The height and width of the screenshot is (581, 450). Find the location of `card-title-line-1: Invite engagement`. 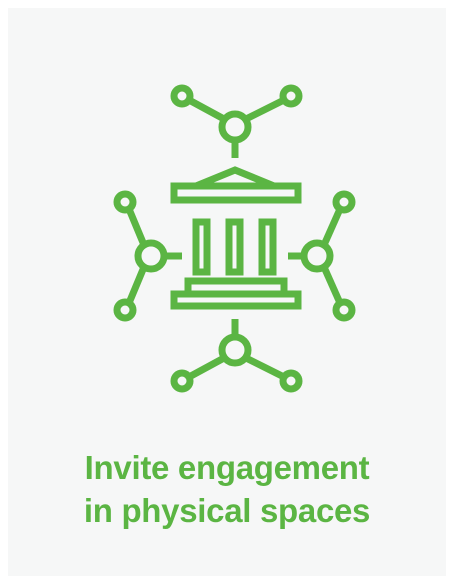

card-title-line-1: Invite engagement is located at coordinates (227, 467).